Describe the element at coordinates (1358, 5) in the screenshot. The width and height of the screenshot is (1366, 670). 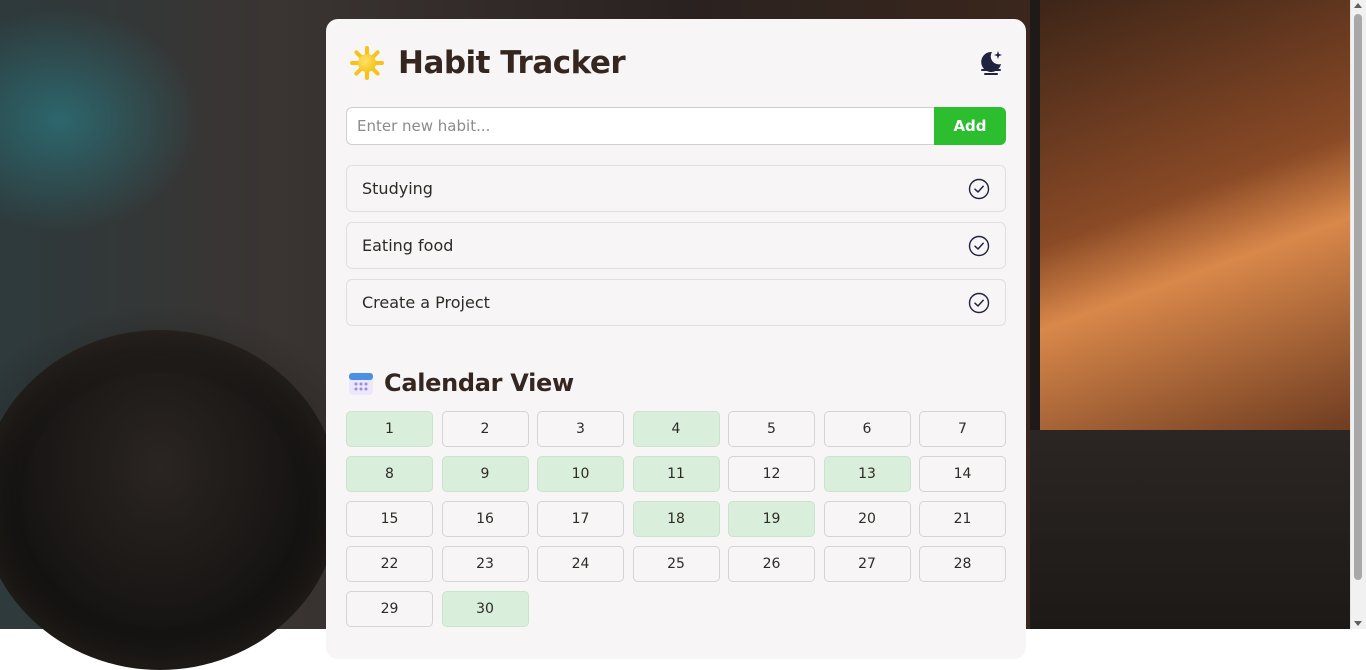
I see `scroll-up-icon` at that location.